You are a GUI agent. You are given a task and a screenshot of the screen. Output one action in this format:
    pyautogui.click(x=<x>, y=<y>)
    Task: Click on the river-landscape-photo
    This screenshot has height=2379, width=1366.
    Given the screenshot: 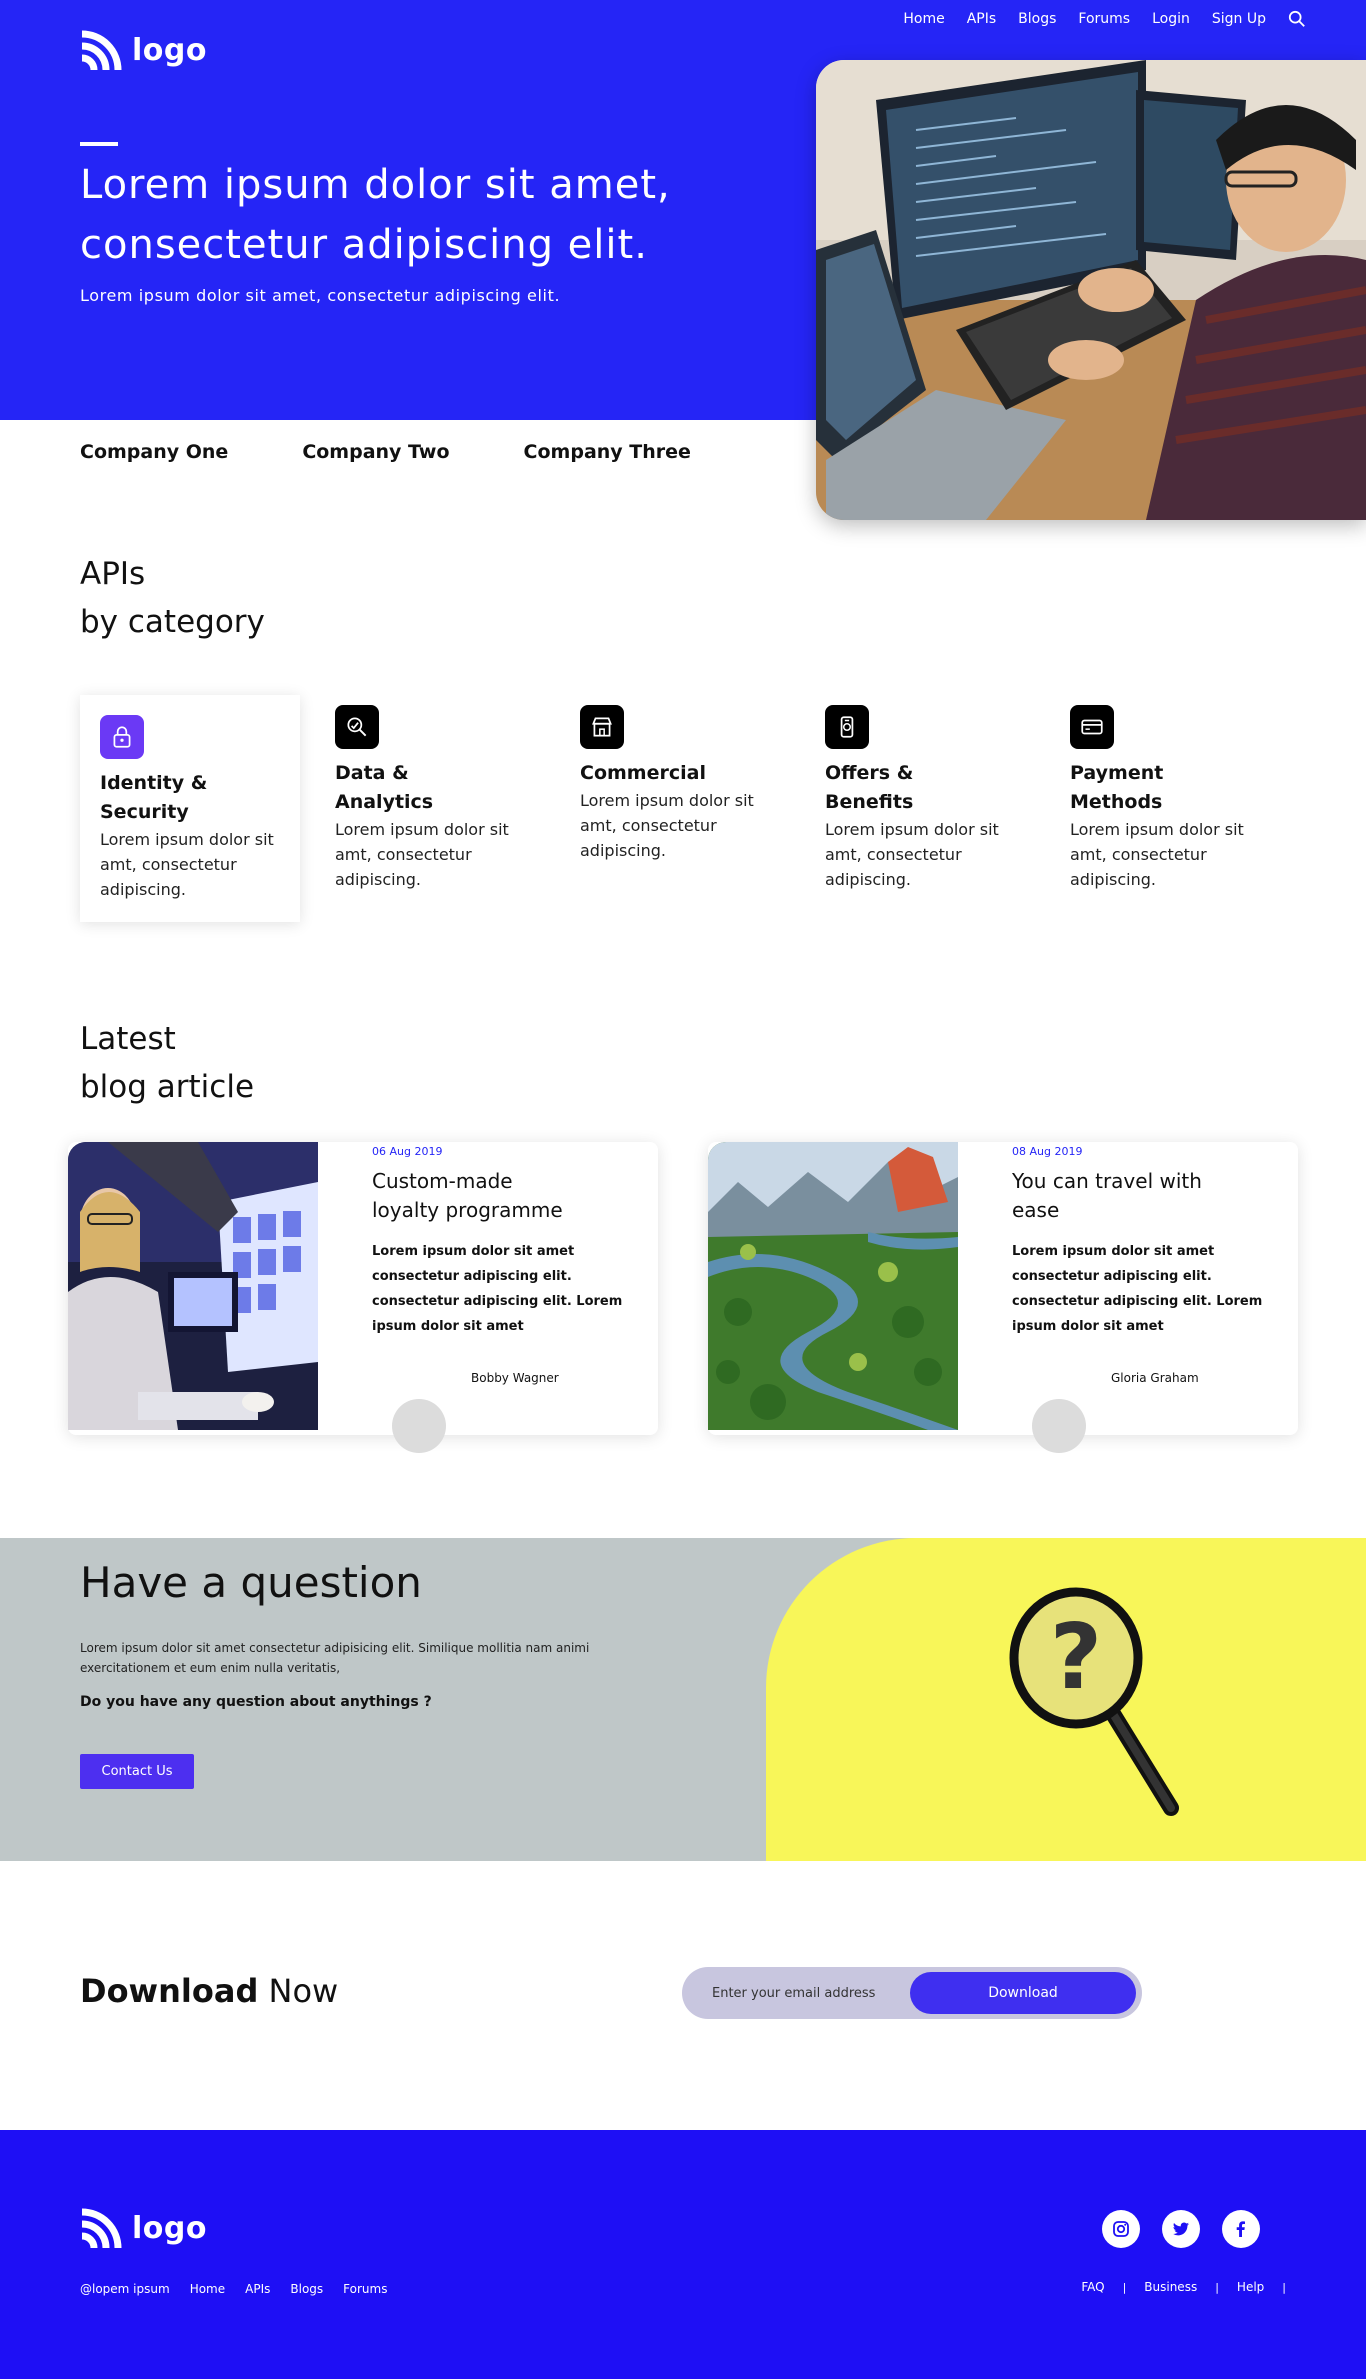 What is the action you would take?
    pyautogui.click(x=833, y=1286)
    